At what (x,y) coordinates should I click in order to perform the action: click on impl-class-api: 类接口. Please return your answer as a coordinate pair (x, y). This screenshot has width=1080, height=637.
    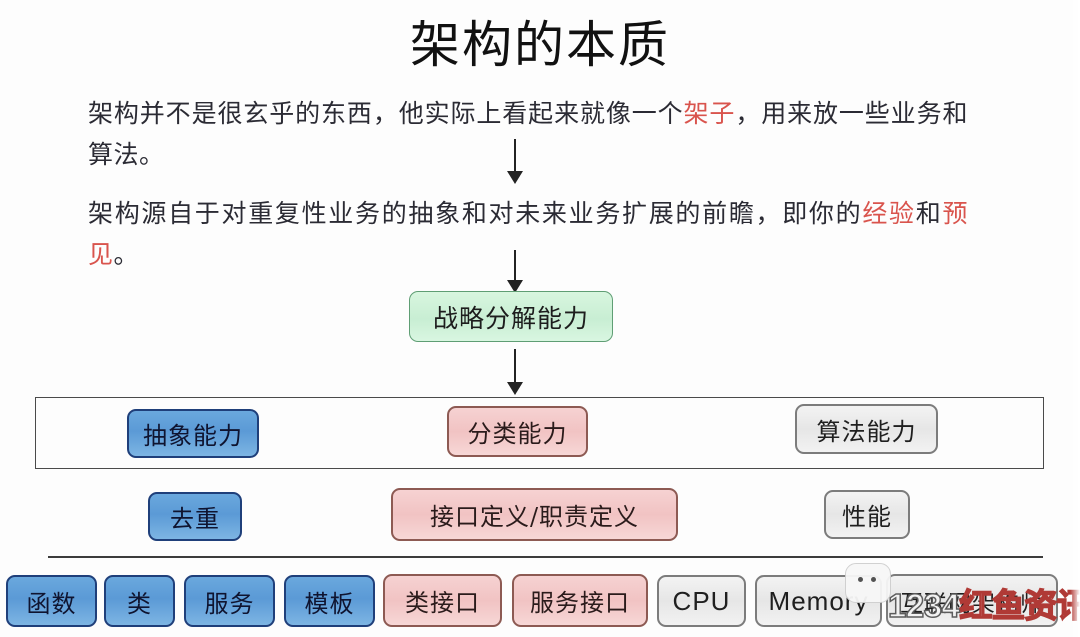
    Looking at the image, I should click on (442, 600).